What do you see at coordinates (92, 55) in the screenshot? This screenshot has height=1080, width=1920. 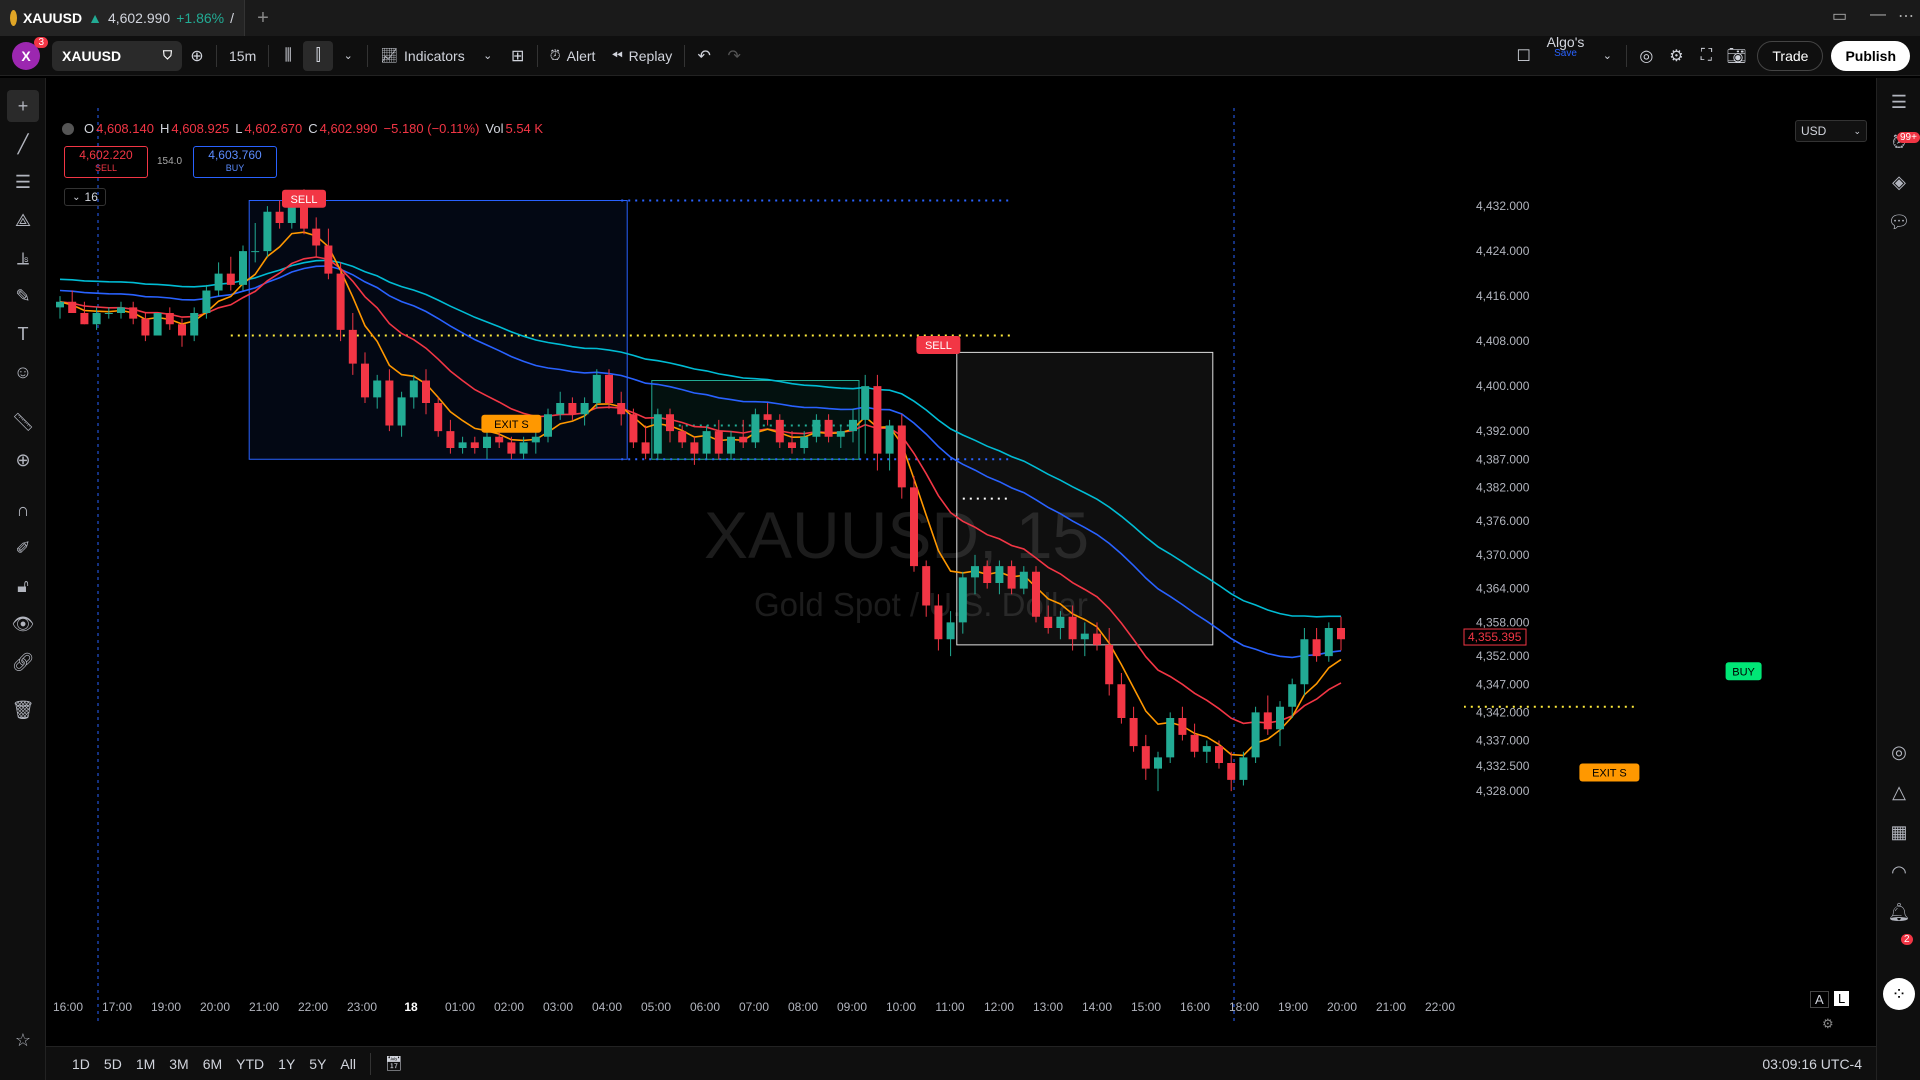 I see `symbol-label: XAUUSD` at bounding box center [92, 55].